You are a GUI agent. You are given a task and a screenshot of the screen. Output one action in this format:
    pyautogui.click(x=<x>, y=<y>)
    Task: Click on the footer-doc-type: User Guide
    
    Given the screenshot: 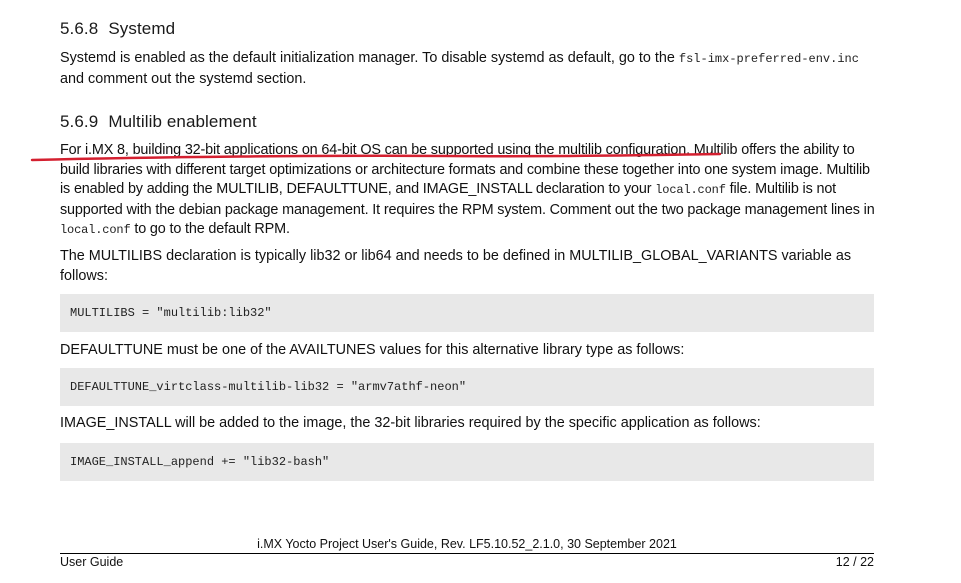 What is the action you would take?
    pyautogui.click(x=92, y=562)
    